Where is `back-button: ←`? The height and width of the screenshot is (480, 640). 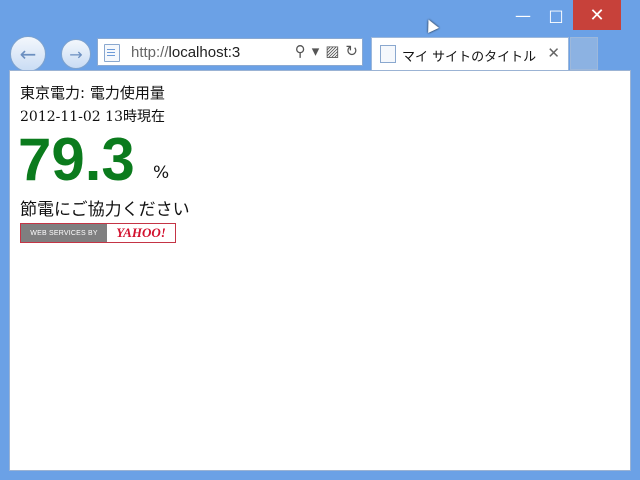 back-button: ← is located at coordinates (28, 54).